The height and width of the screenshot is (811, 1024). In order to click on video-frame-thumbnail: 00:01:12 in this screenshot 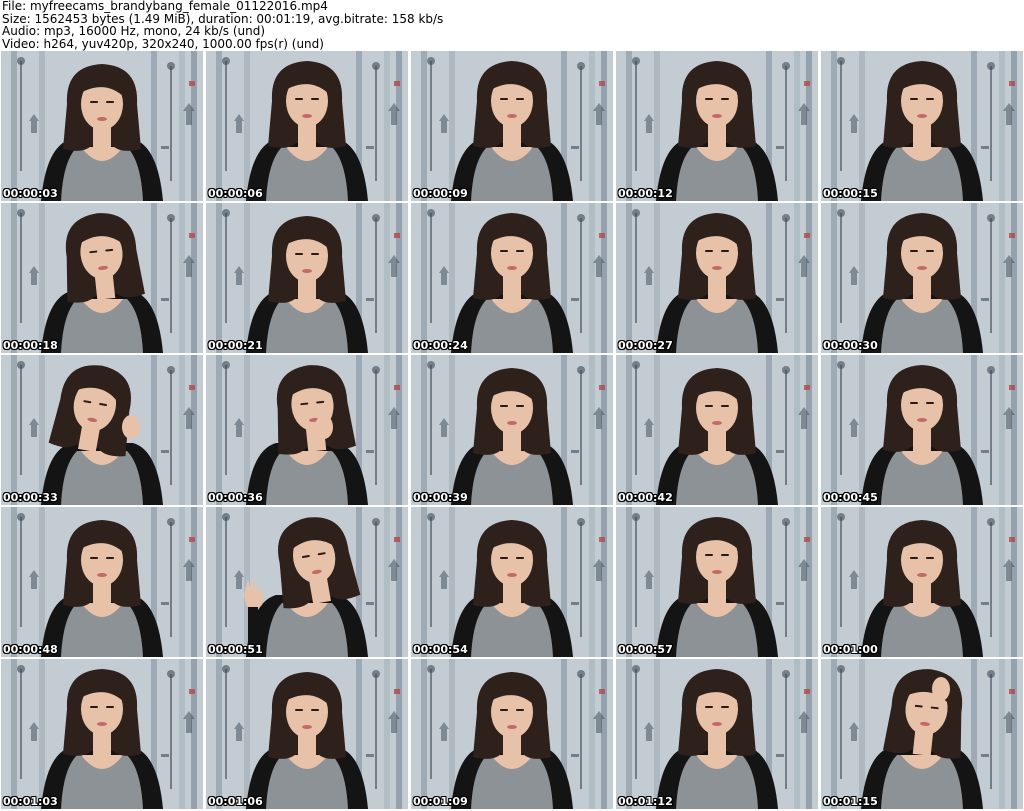, I will do `click(717, 734)`.